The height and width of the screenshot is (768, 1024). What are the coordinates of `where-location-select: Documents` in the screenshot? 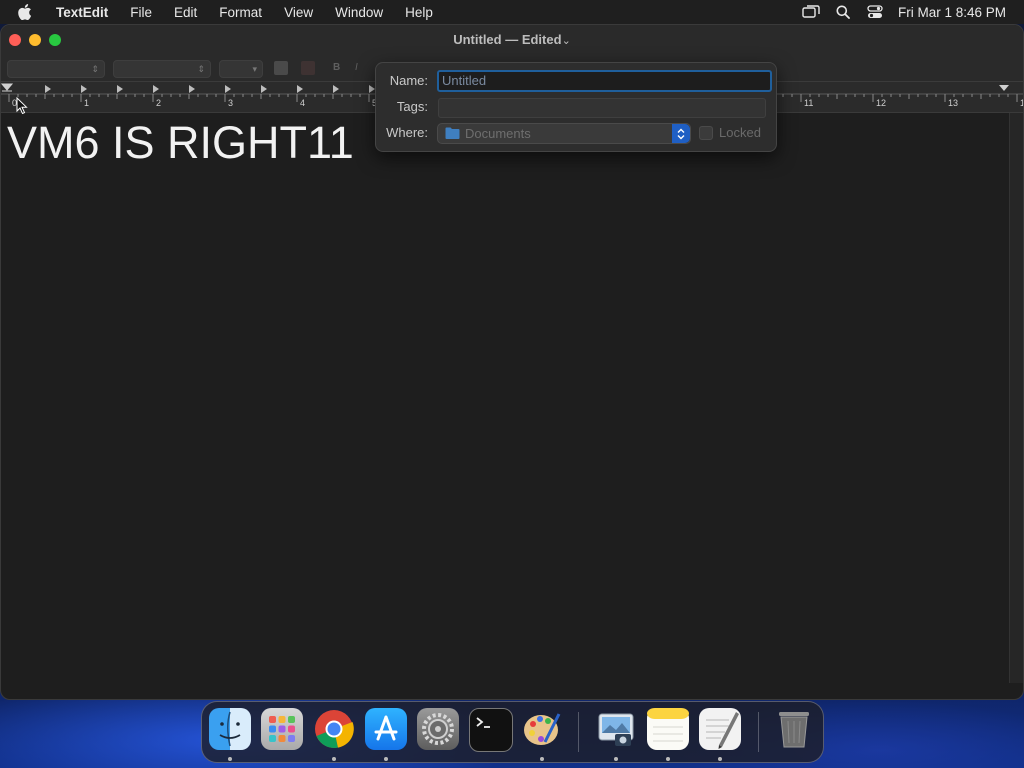 It's located at (564, 133).